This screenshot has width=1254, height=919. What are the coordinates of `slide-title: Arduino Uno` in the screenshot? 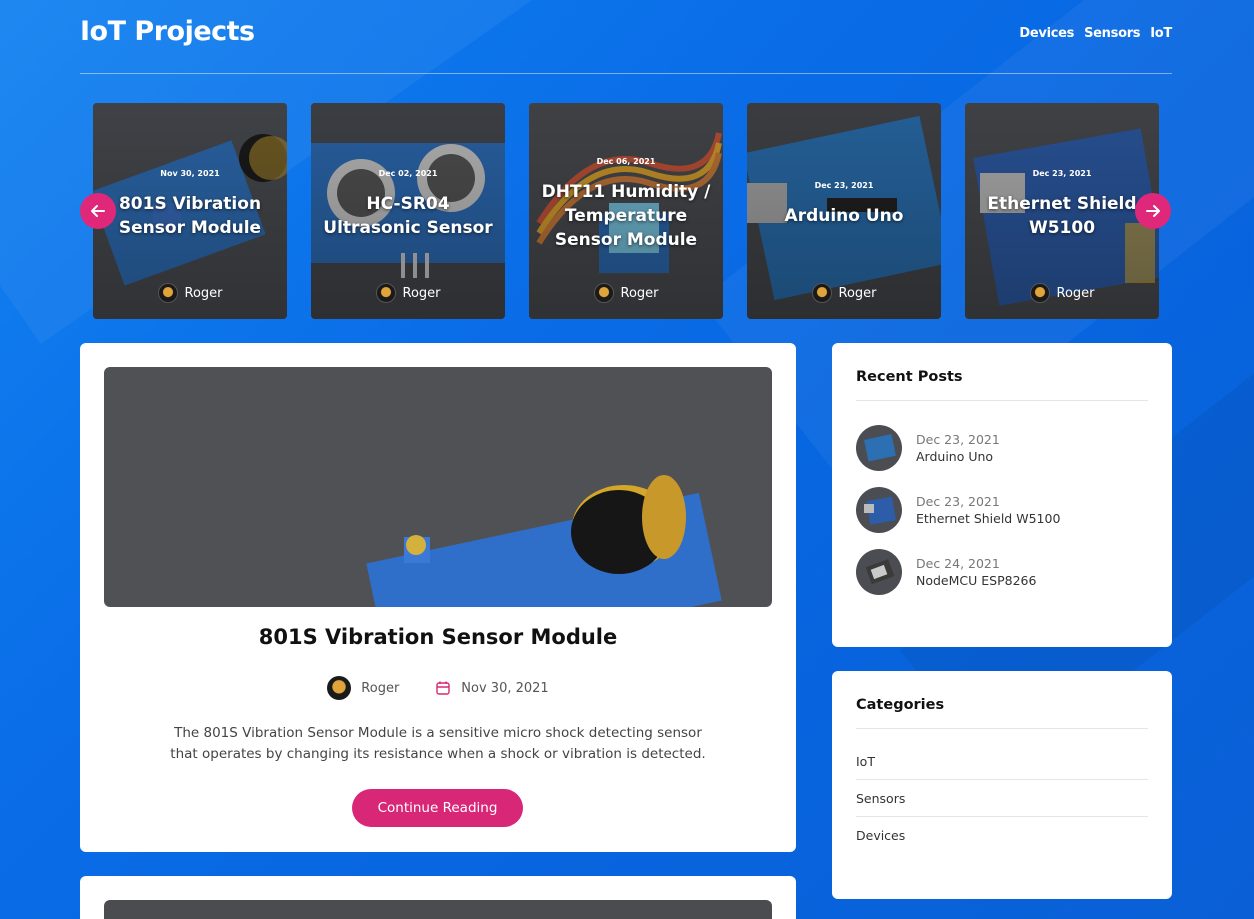 It's located at (844, 216).